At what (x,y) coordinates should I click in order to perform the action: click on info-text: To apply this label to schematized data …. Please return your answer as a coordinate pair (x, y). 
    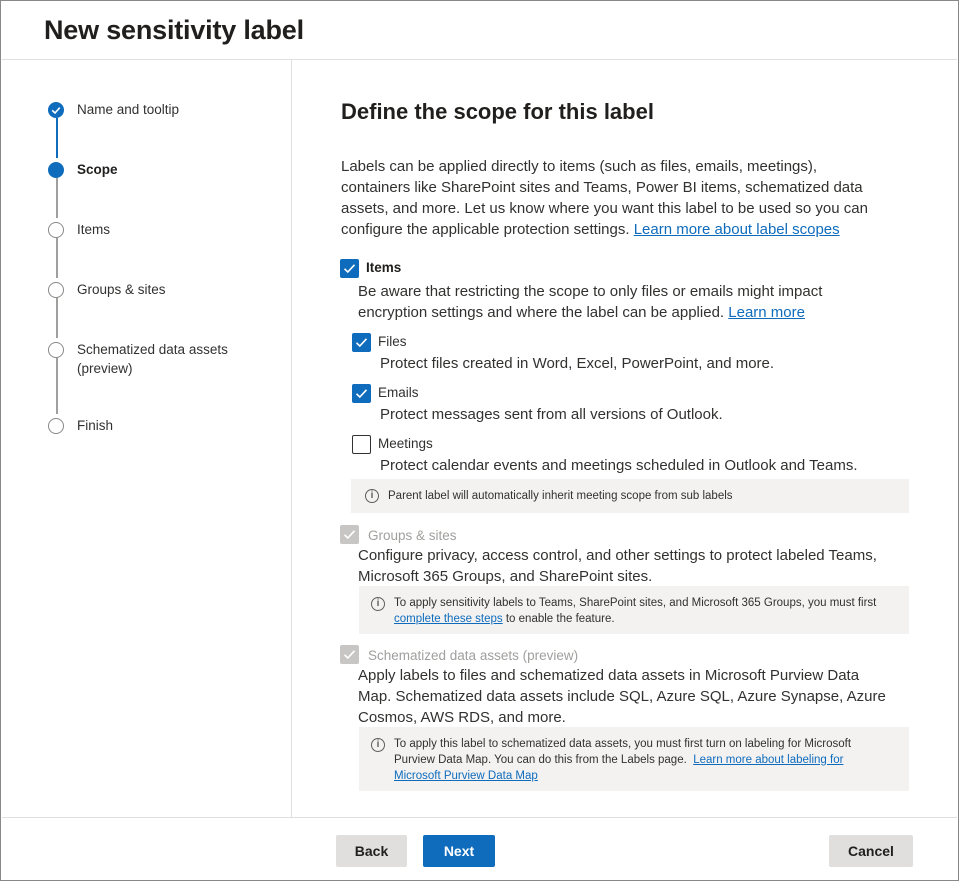
    Looking at the image, I should click on (622, 760).